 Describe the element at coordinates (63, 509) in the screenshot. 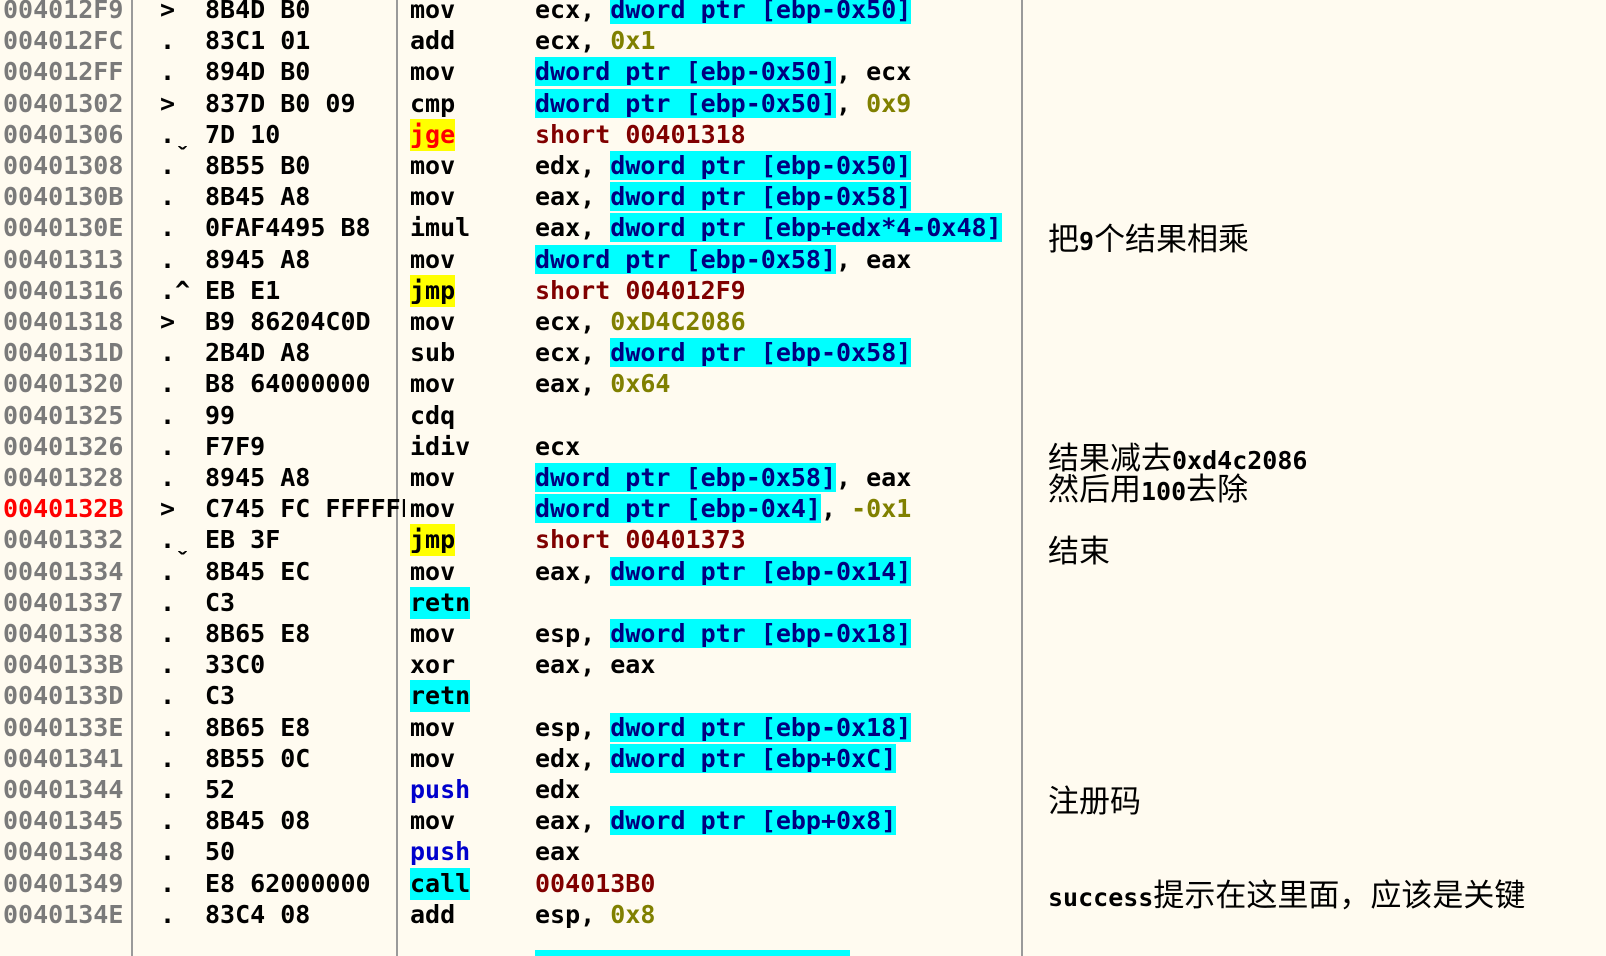

I see `address: 0040132B` at that location.